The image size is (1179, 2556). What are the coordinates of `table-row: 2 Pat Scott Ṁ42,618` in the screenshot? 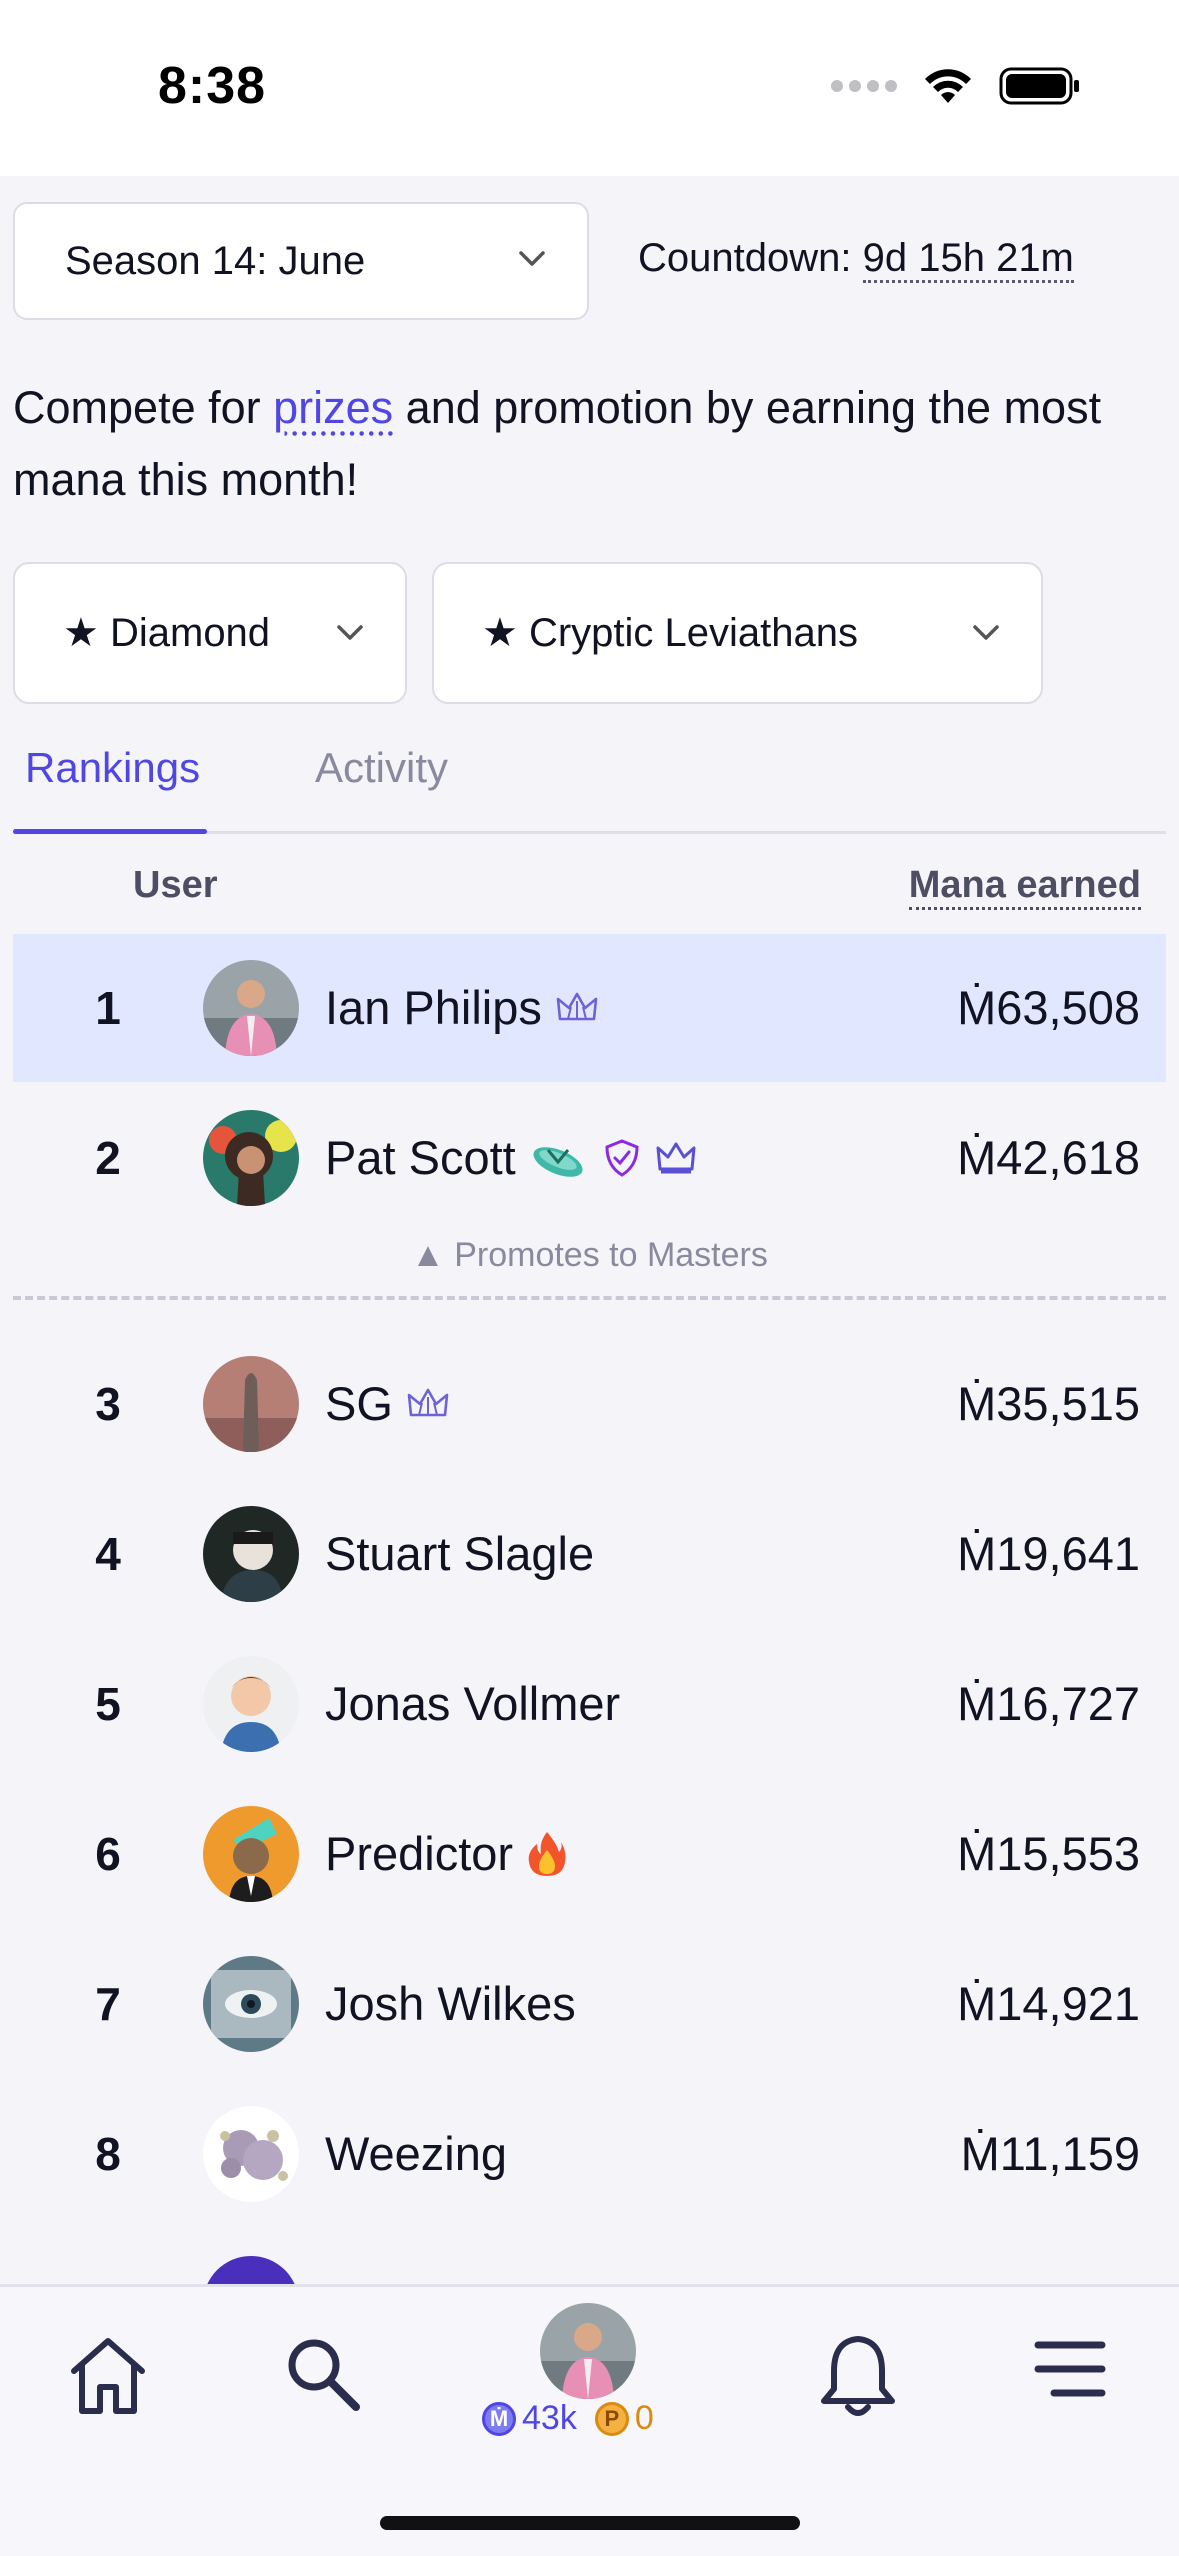 It's located at (589, 1158).